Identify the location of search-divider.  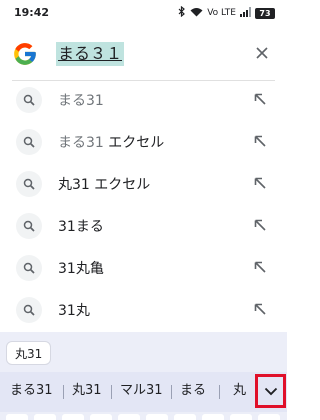
(143, 80).